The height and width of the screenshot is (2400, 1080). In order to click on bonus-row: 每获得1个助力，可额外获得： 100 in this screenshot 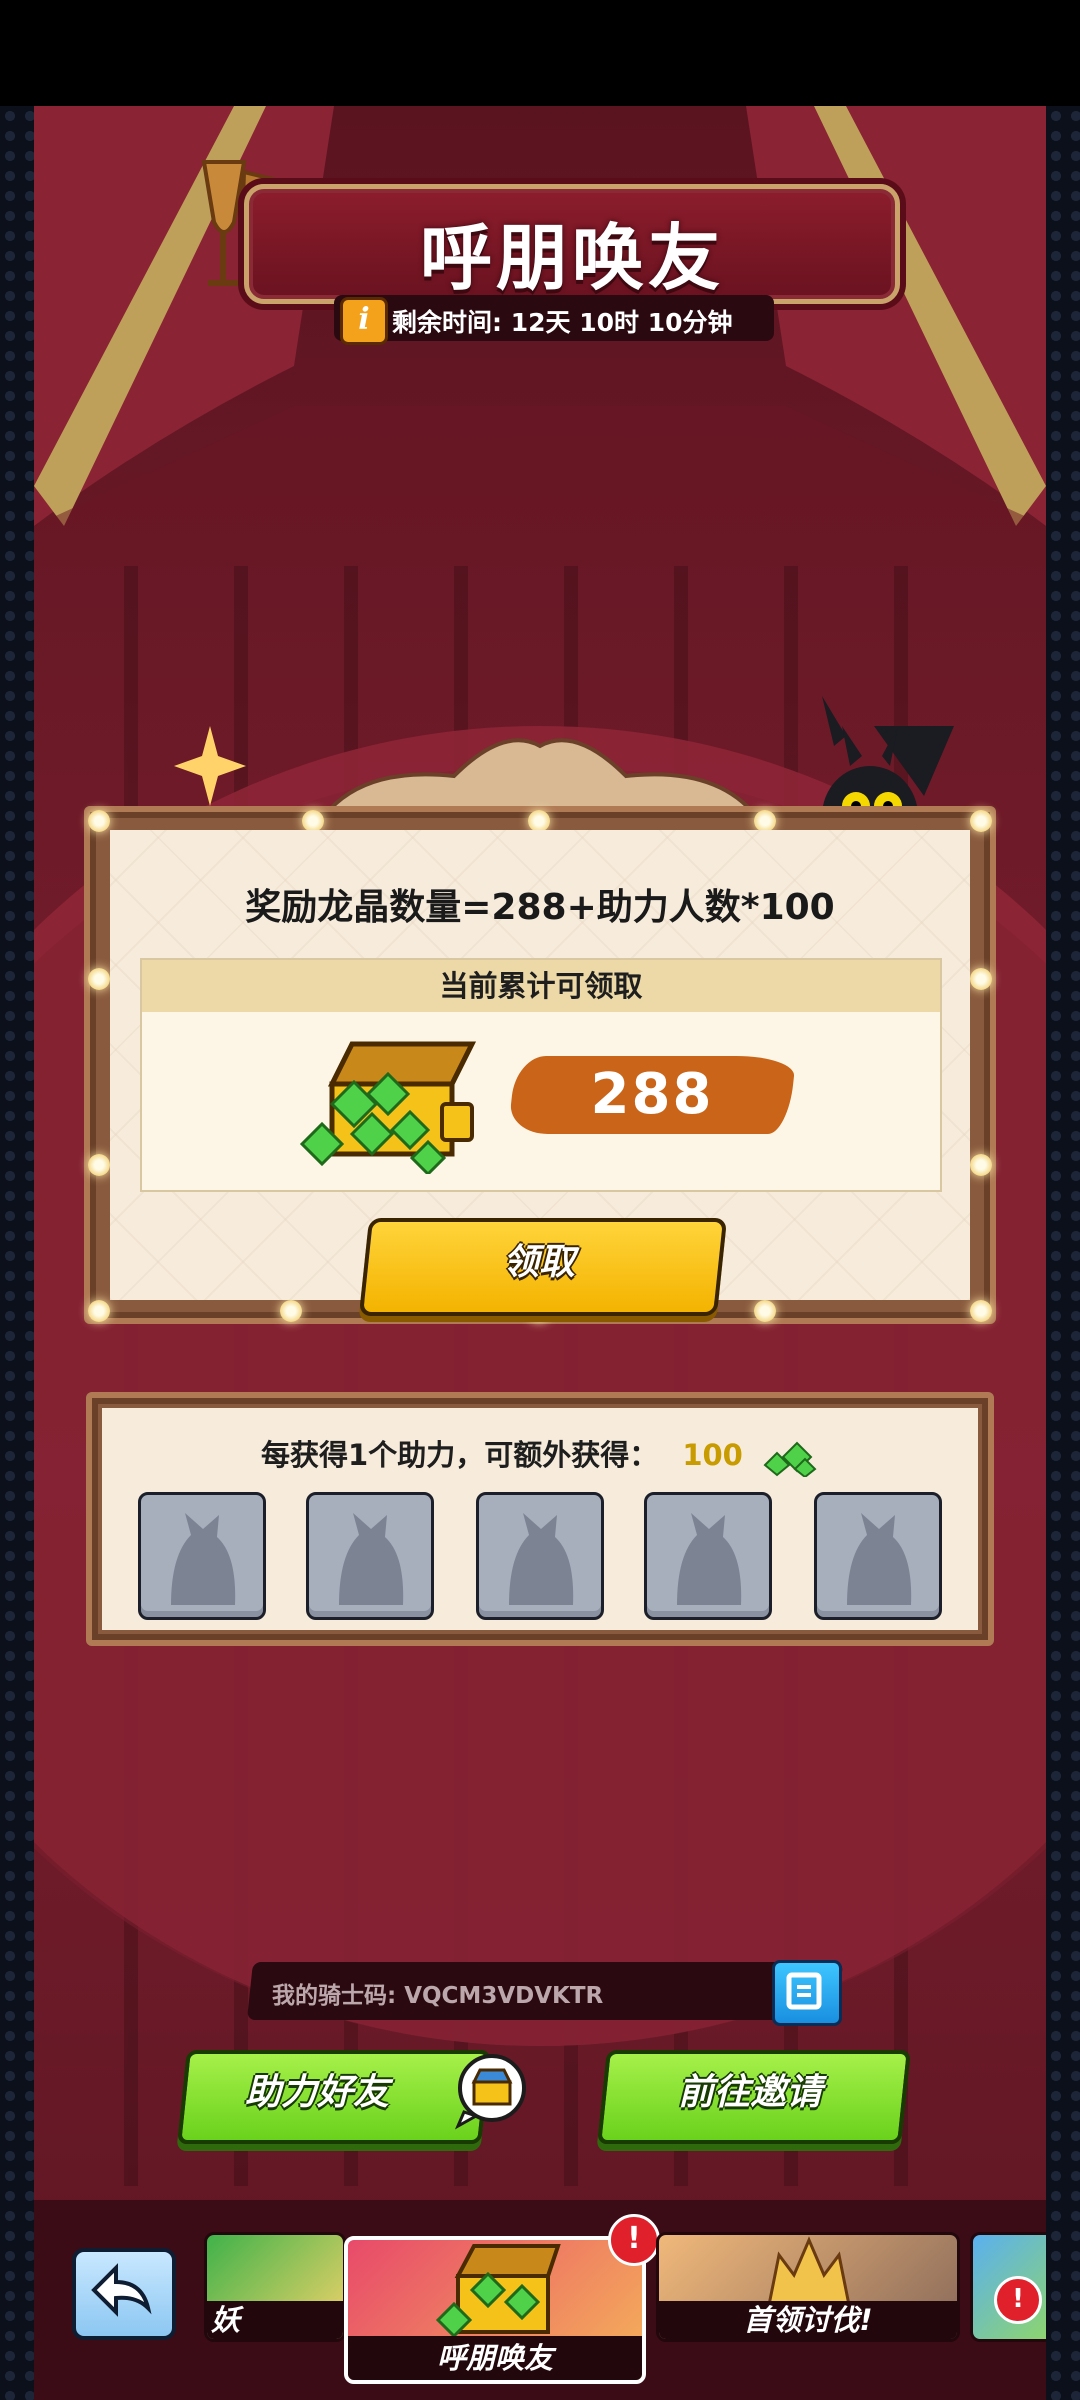, I will do `click(540, 1455)`.